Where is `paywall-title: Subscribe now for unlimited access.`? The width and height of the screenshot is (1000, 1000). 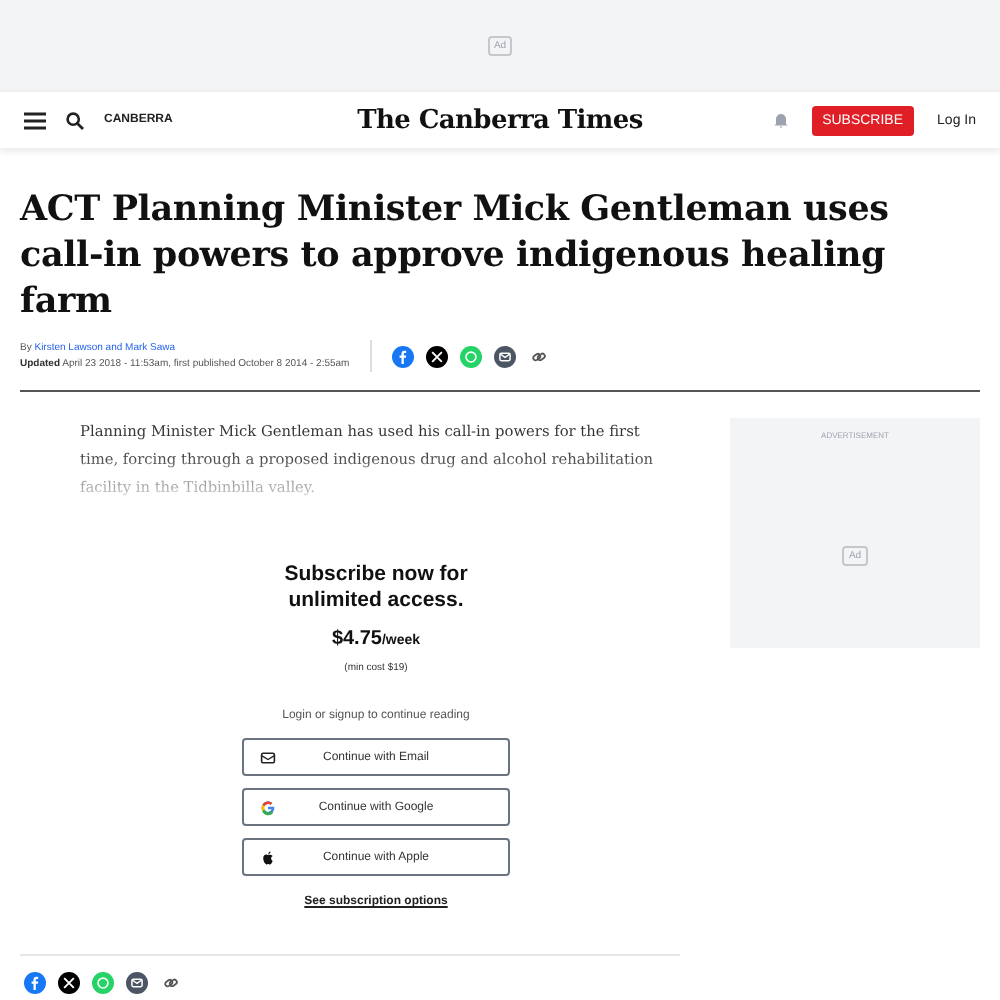 paywall-title: Subscribe now for unlimited access. is located at coordinates (376, 588).